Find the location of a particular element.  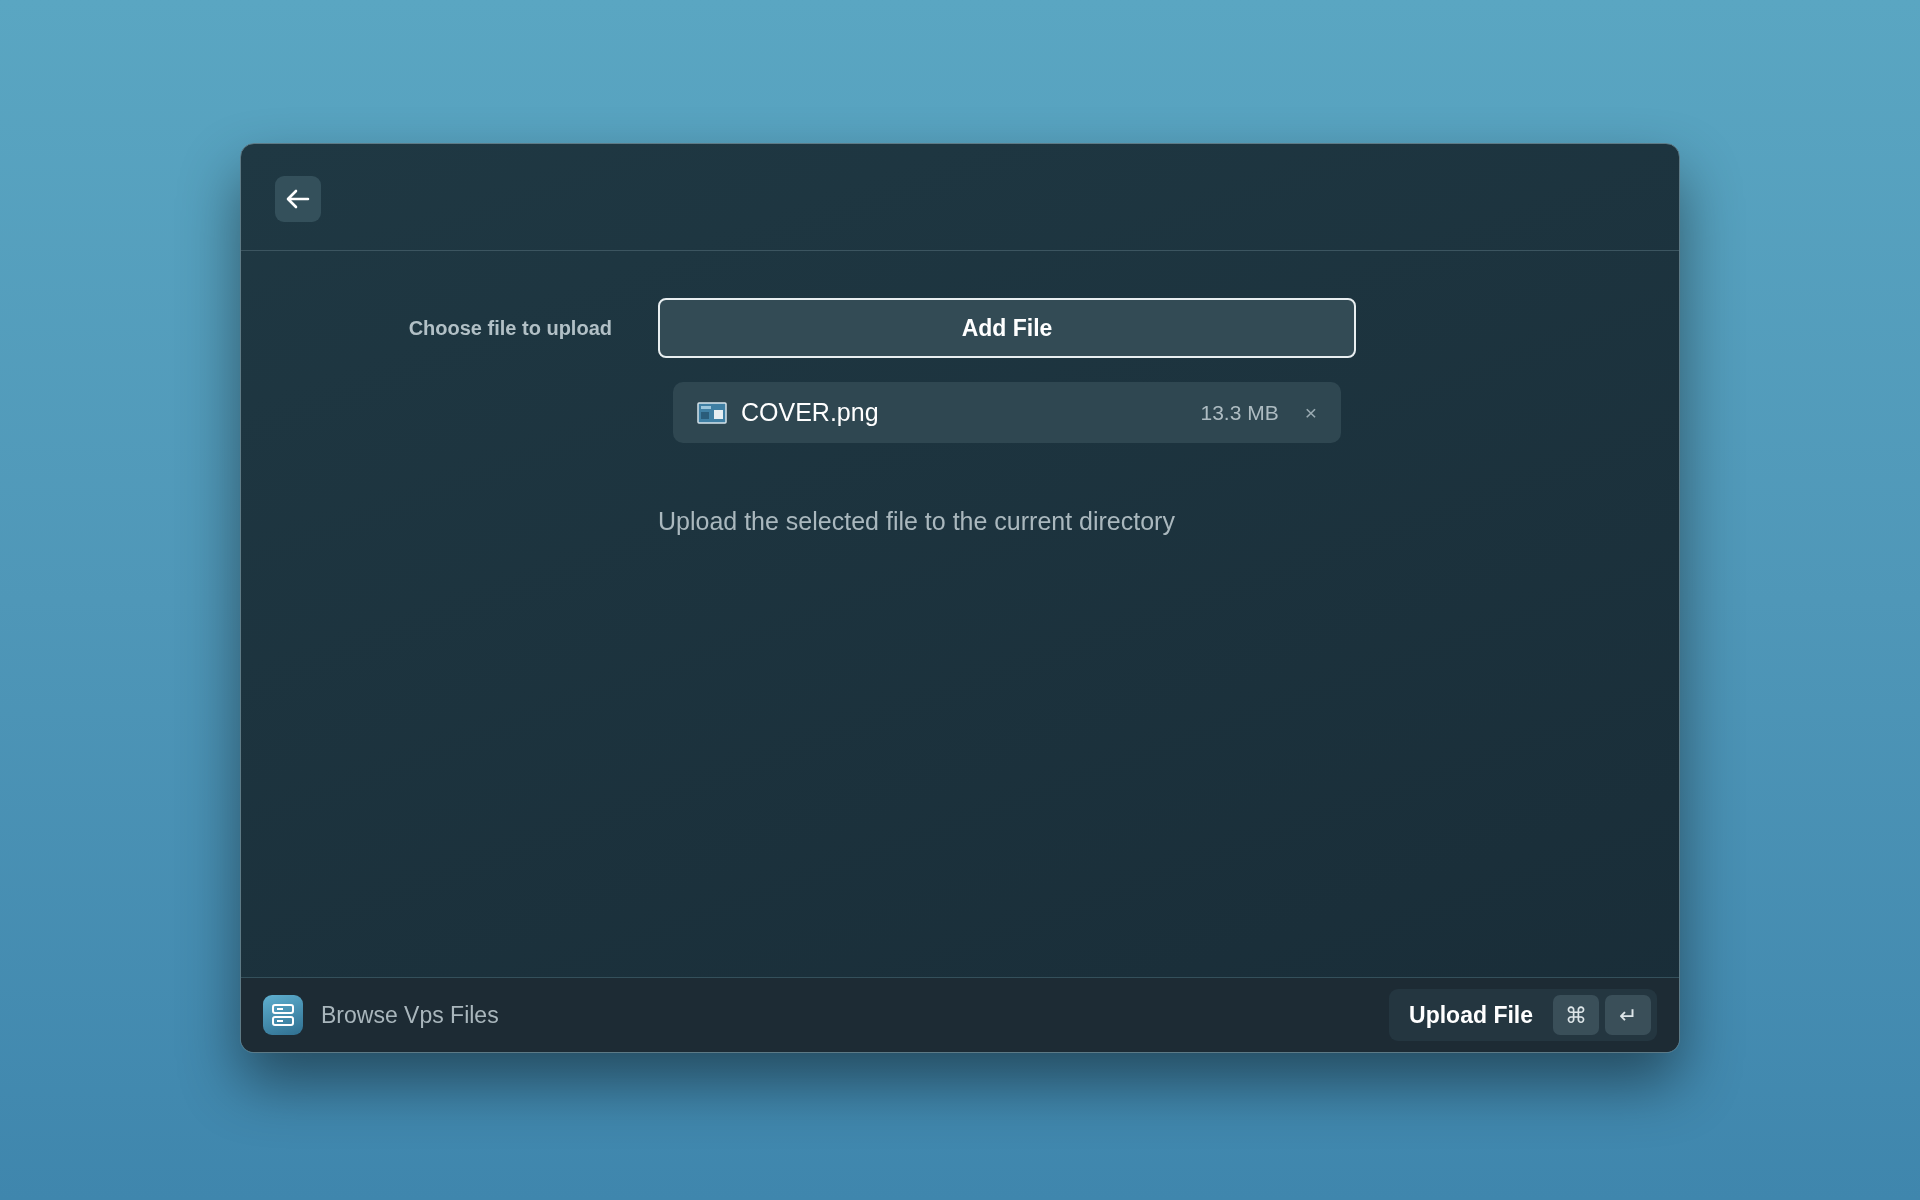

file-size: 13.3 MB is located at coordinates (1239, 412).